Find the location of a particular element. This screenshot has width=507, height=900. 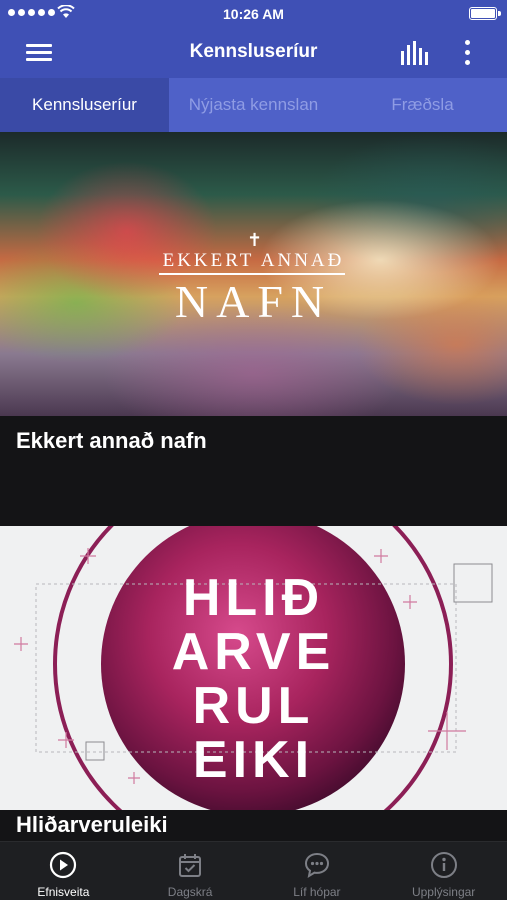

nav-label: Upplýsingar is located at coordinates (443, 892).